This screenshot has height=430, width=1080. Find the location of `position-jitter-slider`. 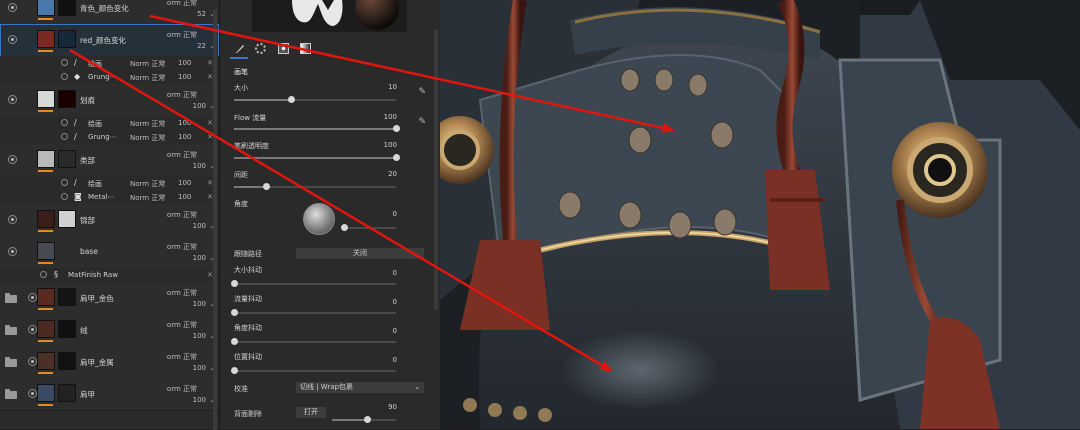

position-jitter-slider is located at coordinates (313, 370).